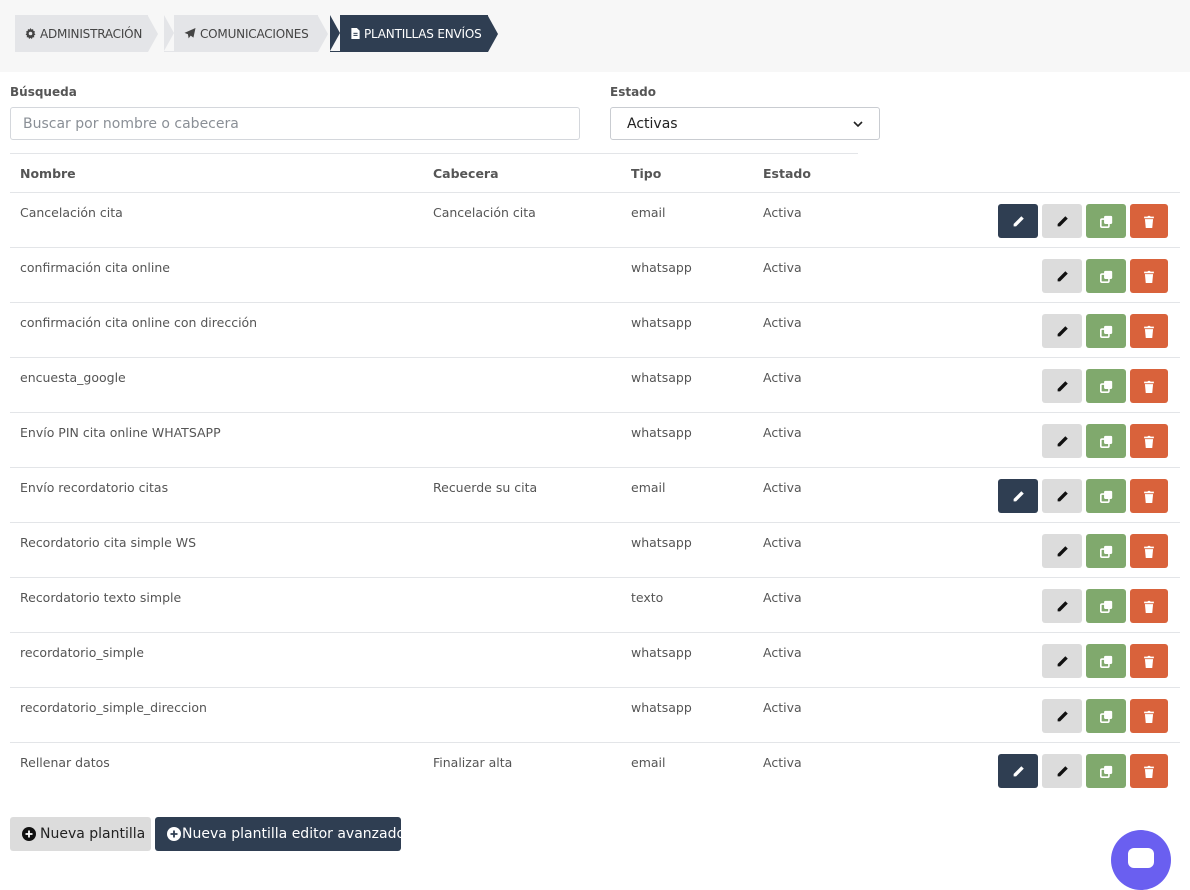 The image size is (1190, 890). I want to click on status-filter-select: Activas, so click(745, 123).